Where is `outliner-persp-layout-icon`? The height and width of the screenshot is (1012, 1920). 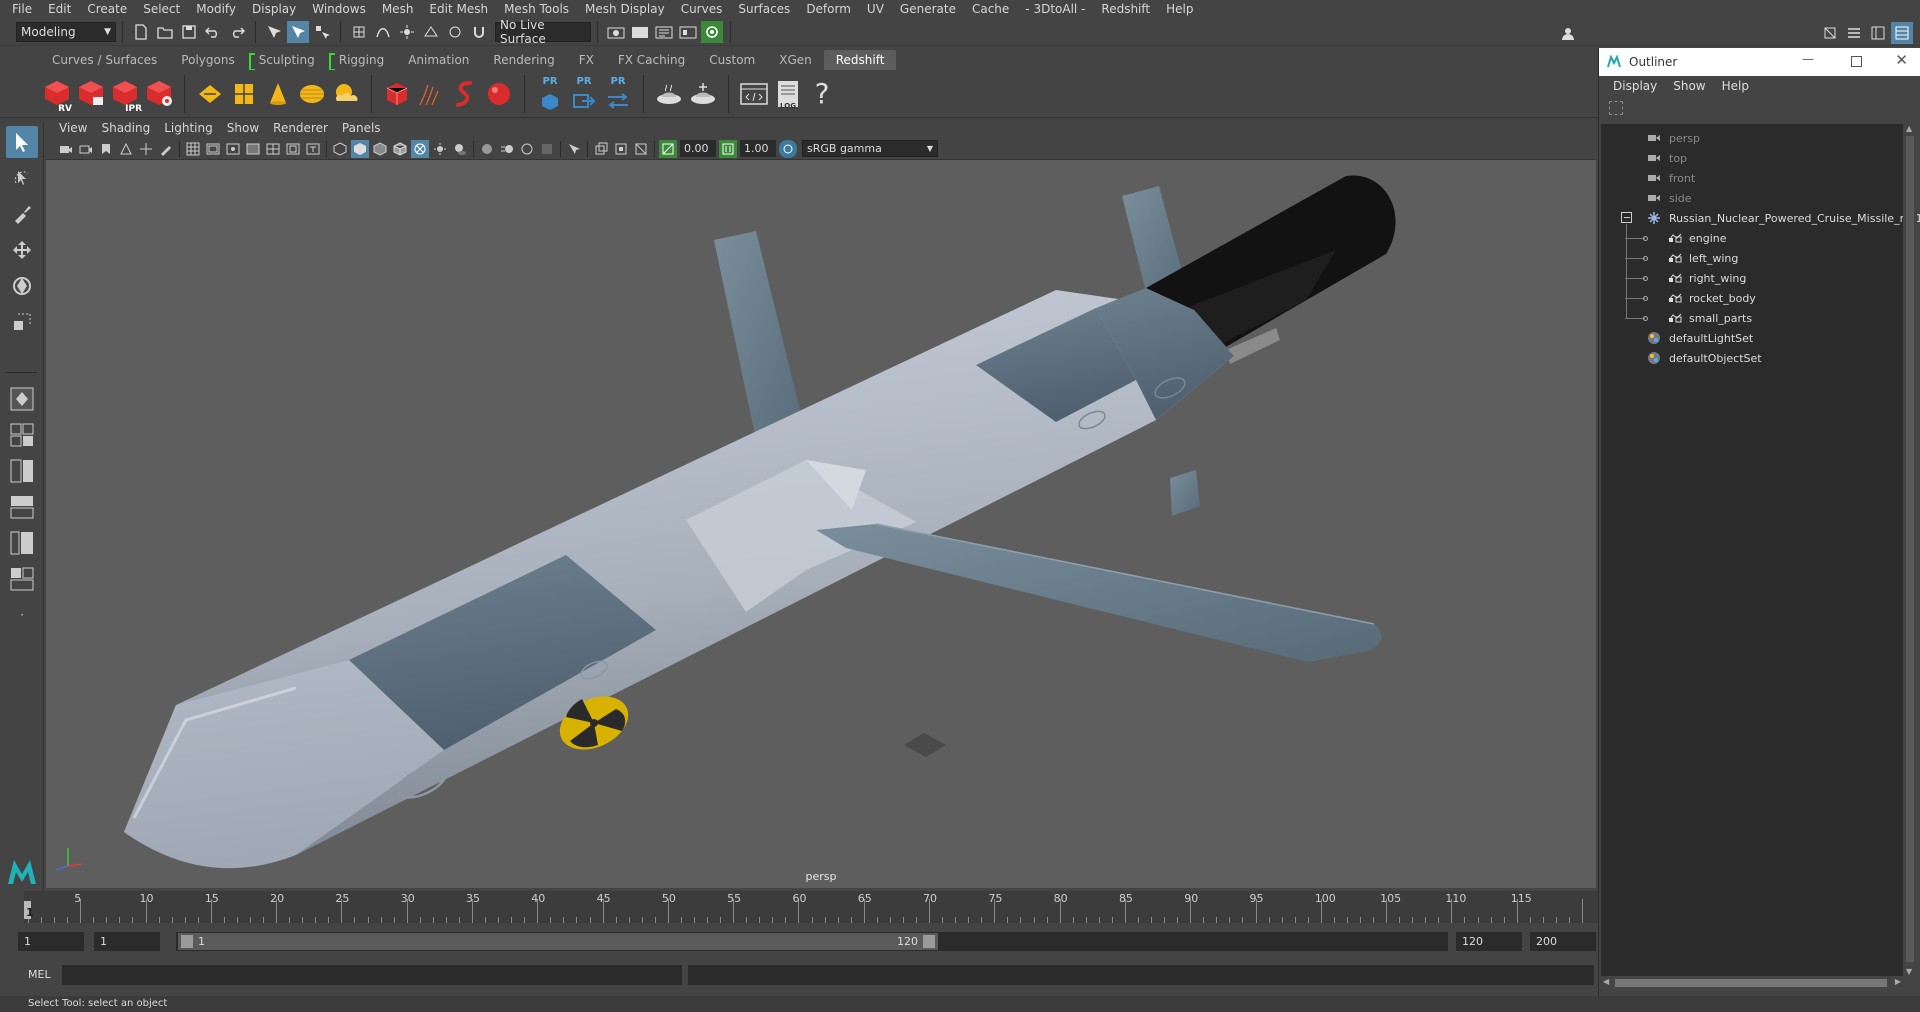 outliner-persp-layout-icon is located at coordinates (22, 543).